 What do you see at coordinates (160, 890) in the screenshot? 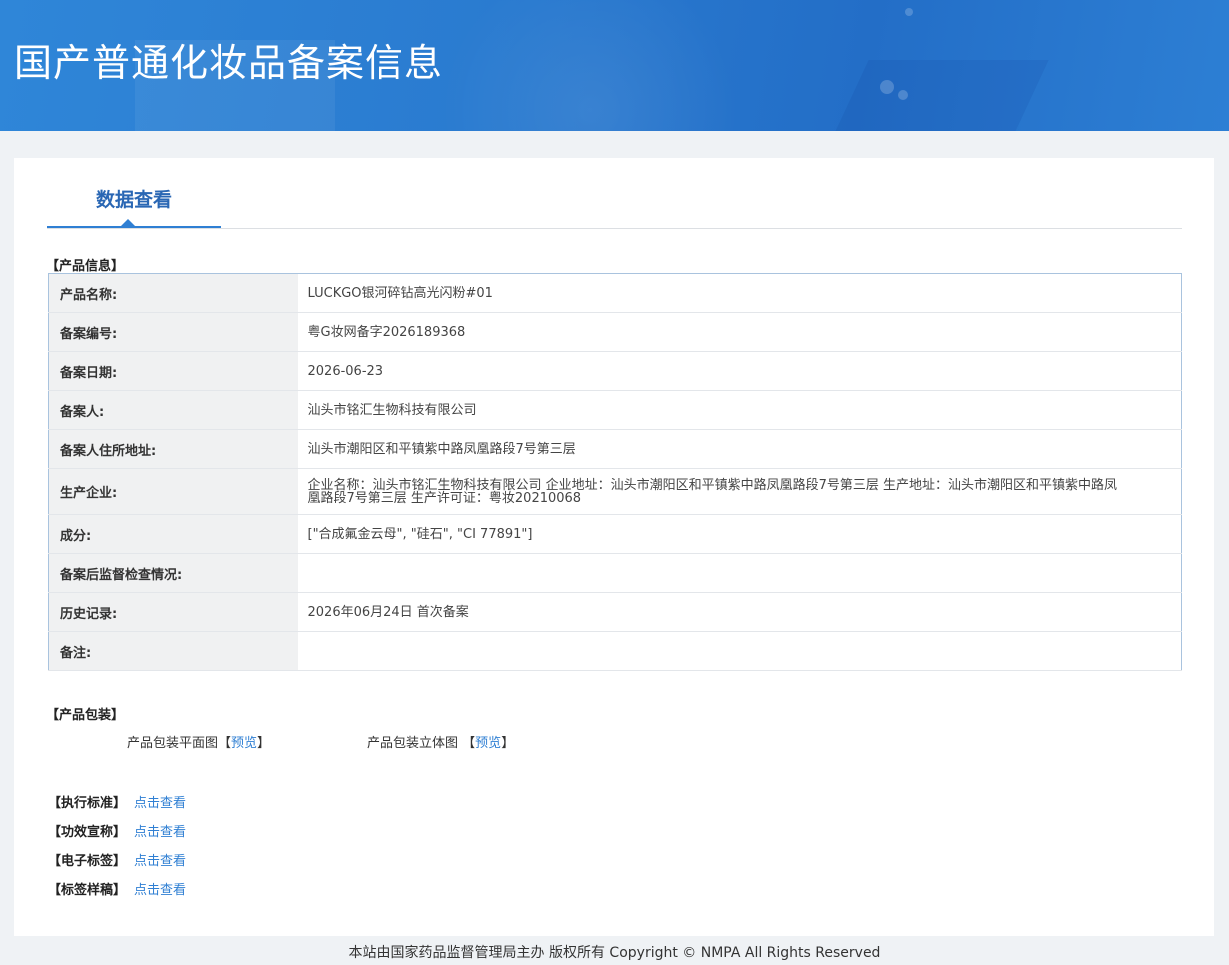
I see `label-draft-view-link: 点击查看` at bounding box center [160, 890].